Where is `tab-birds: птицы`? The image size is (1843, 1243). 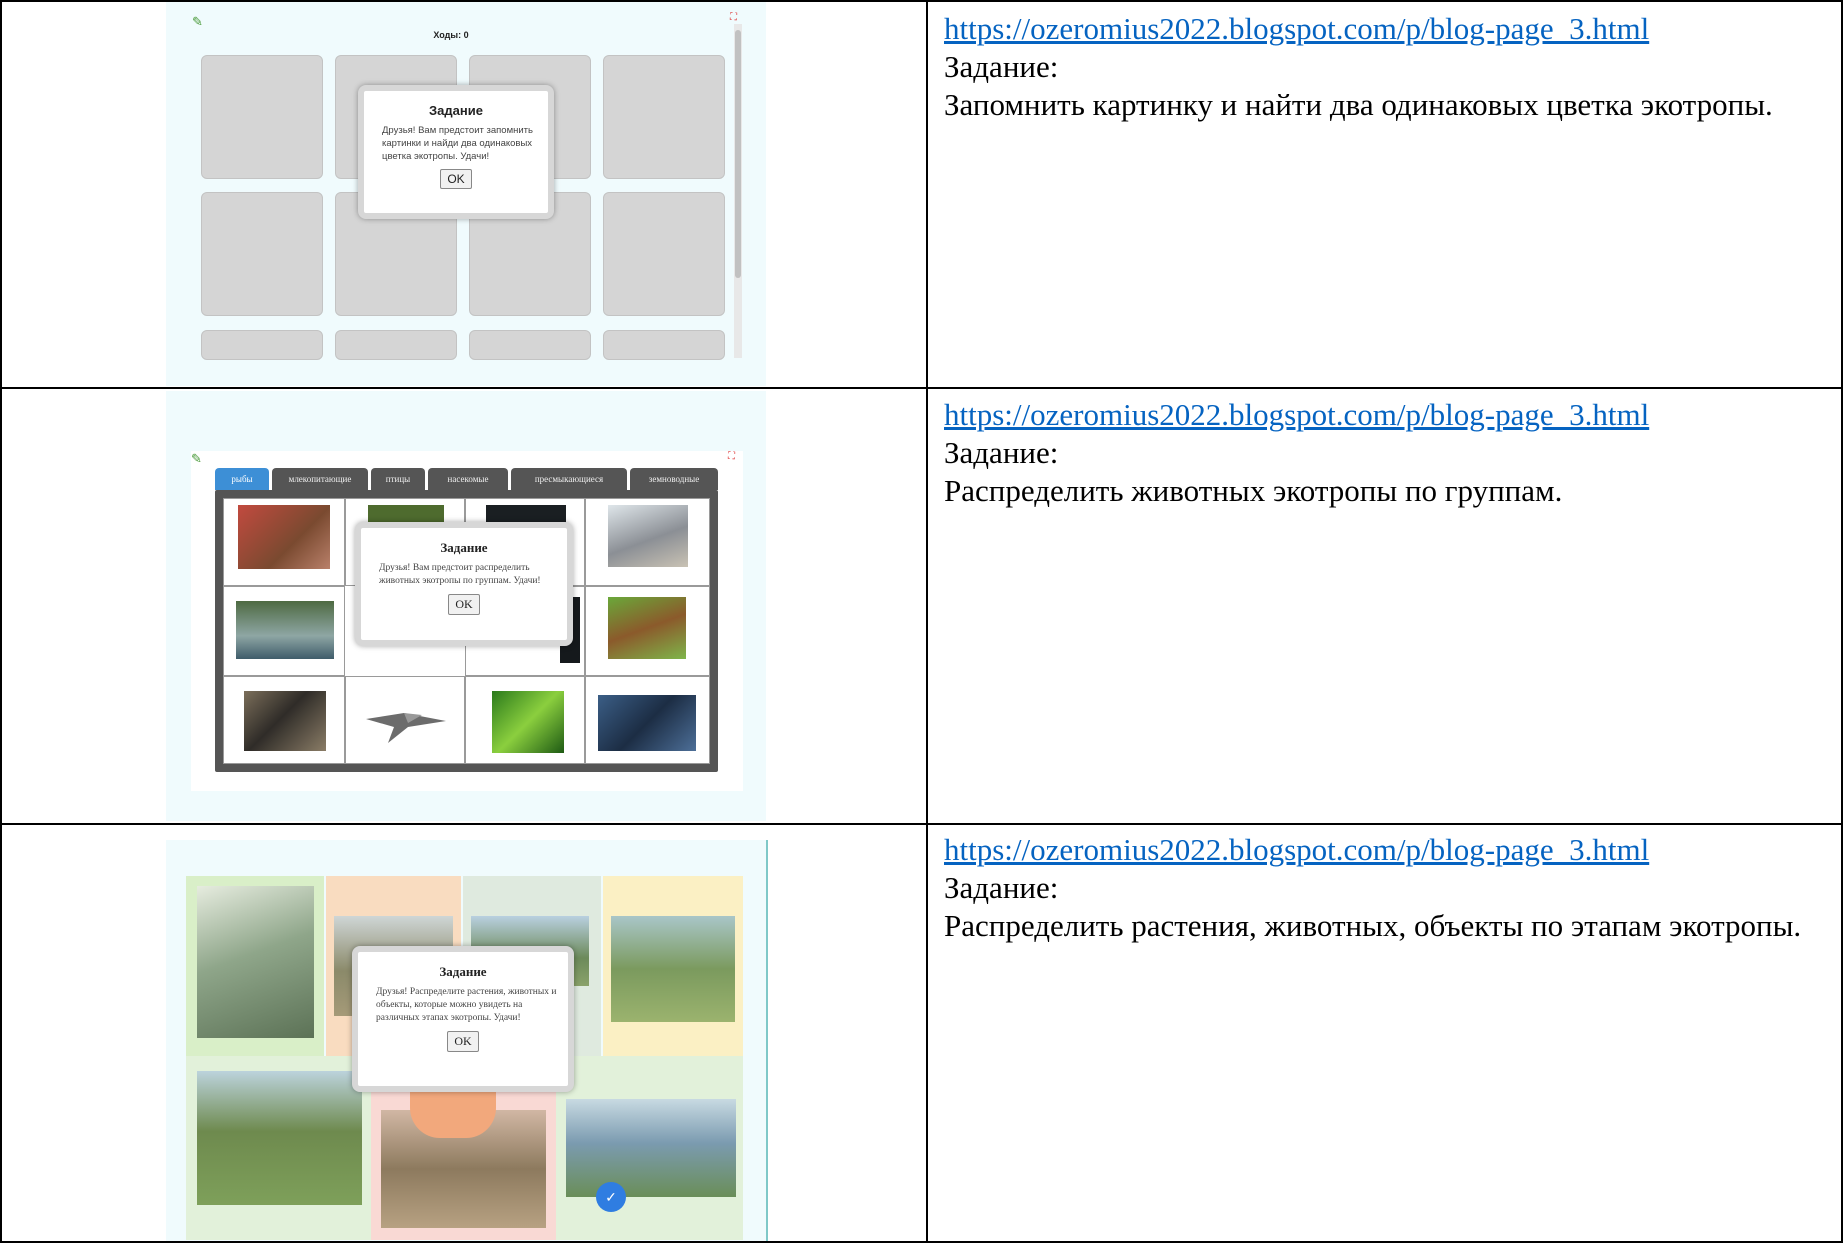 tab-birds: птицы is located at coordinates (398, 479).